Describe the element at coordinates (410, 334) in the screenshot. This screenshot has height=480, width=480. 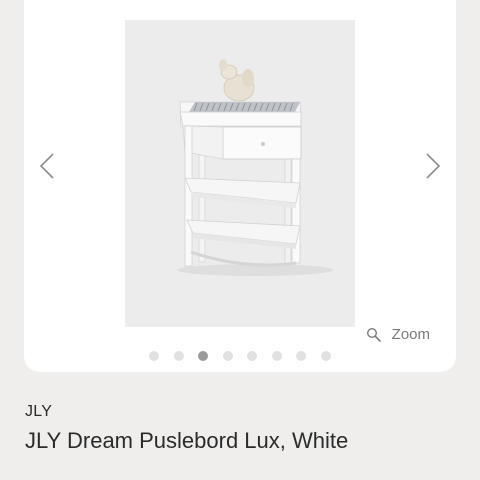
I see `zoom-label: Zoom` at that location.